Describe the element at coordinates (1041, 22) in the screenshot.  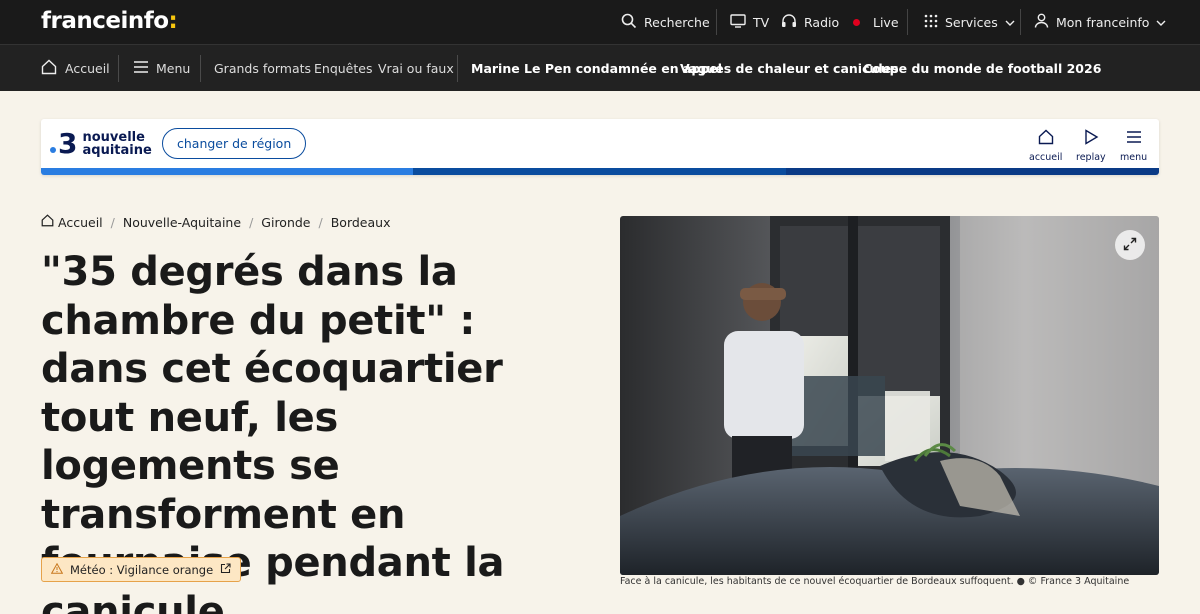
I see `user-icon` at that location.